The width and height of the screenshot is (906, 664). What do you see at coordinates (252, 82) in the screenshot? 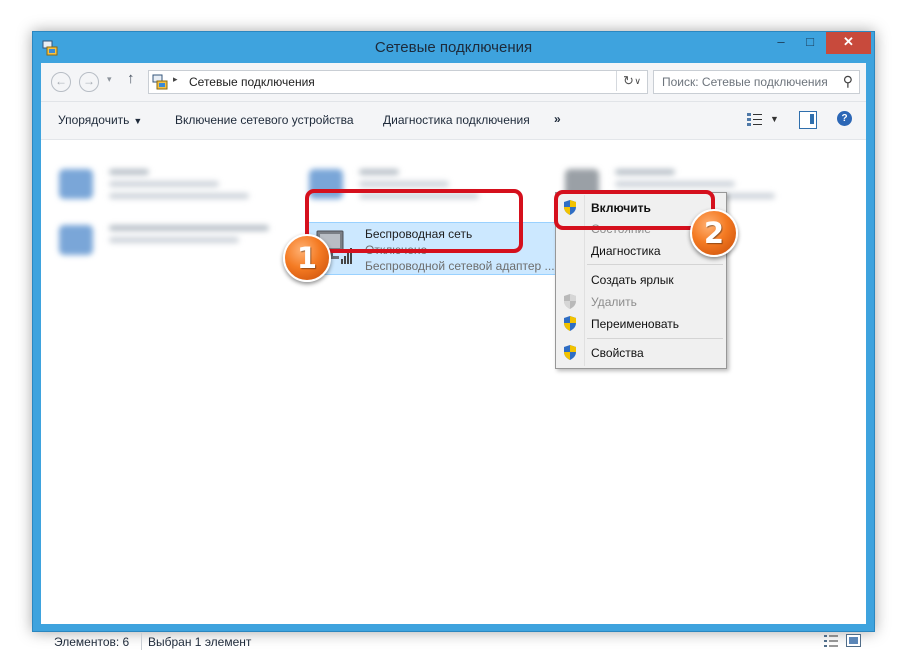
I see `breadcrumb-current: Сетевые подключения` at bounding box center [252, 82].